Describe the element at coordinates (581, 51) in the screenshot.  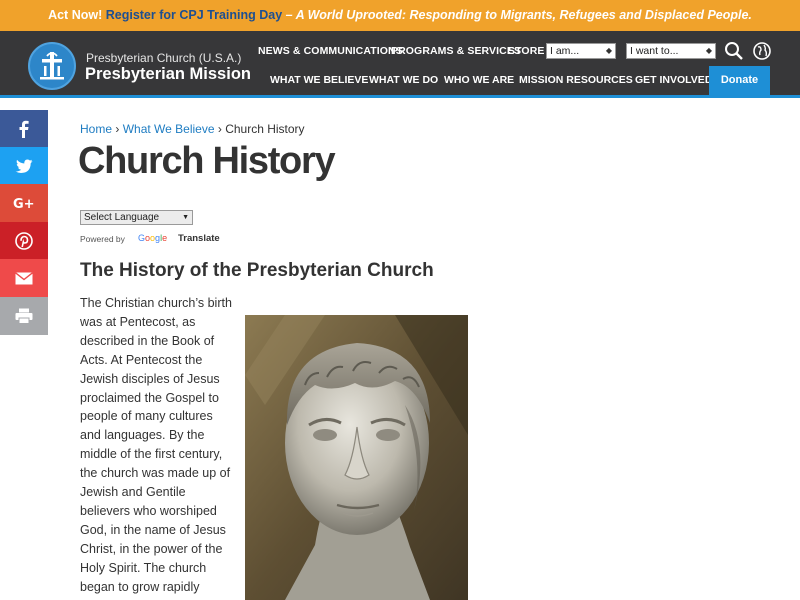
I see `i-am-select: I am... ◆` at that location.